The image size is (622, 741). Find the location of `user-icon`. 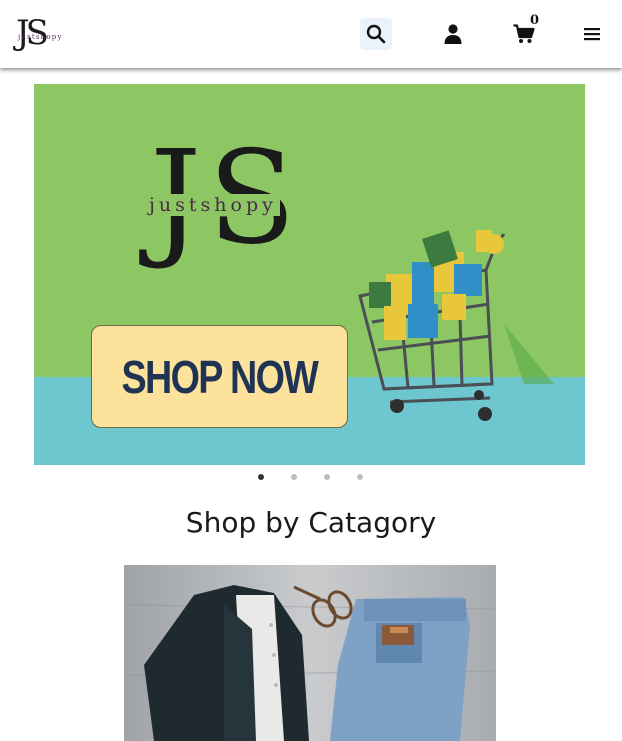

user-icon is located at coordinates (453, 34).